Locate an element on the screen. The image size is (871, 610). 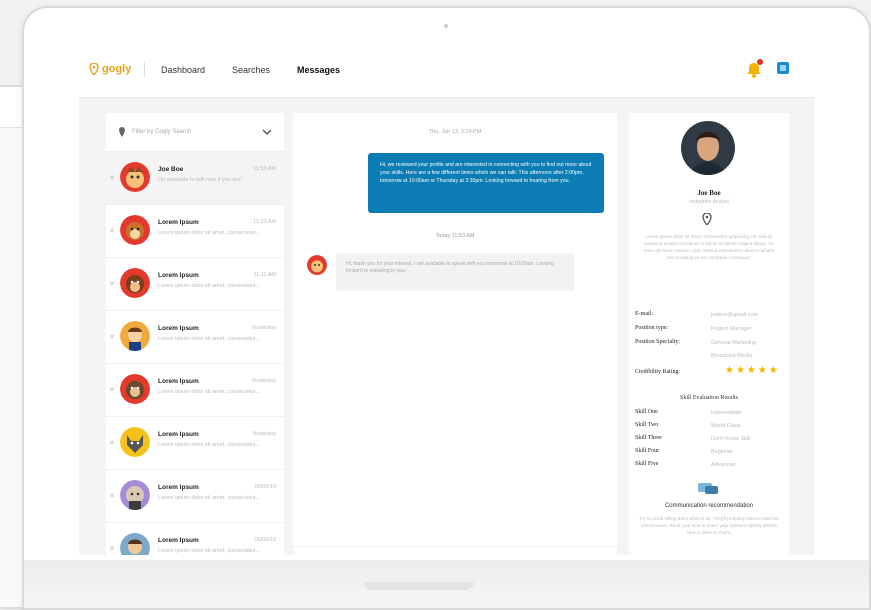
filter-placeholder: Filter by Gogly Search is located at coordinates (162, 132).